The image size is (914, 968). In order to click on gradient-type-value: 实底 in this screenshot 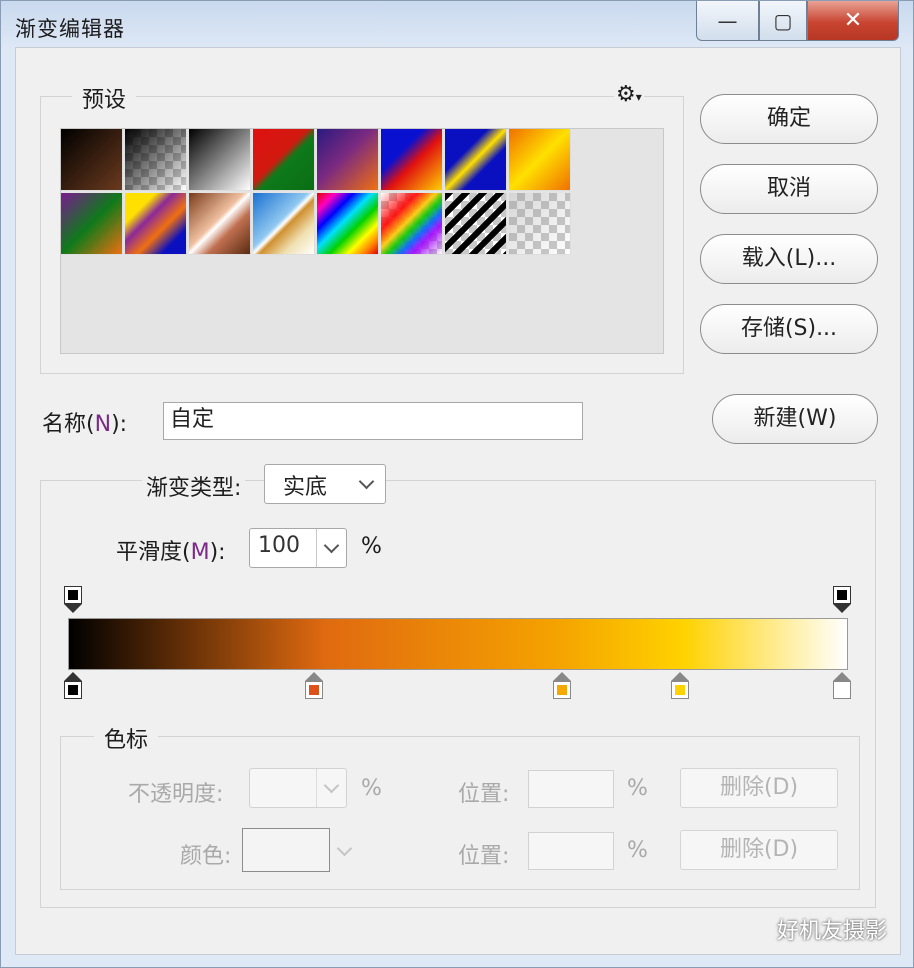, I will do `click(305, 487)`.